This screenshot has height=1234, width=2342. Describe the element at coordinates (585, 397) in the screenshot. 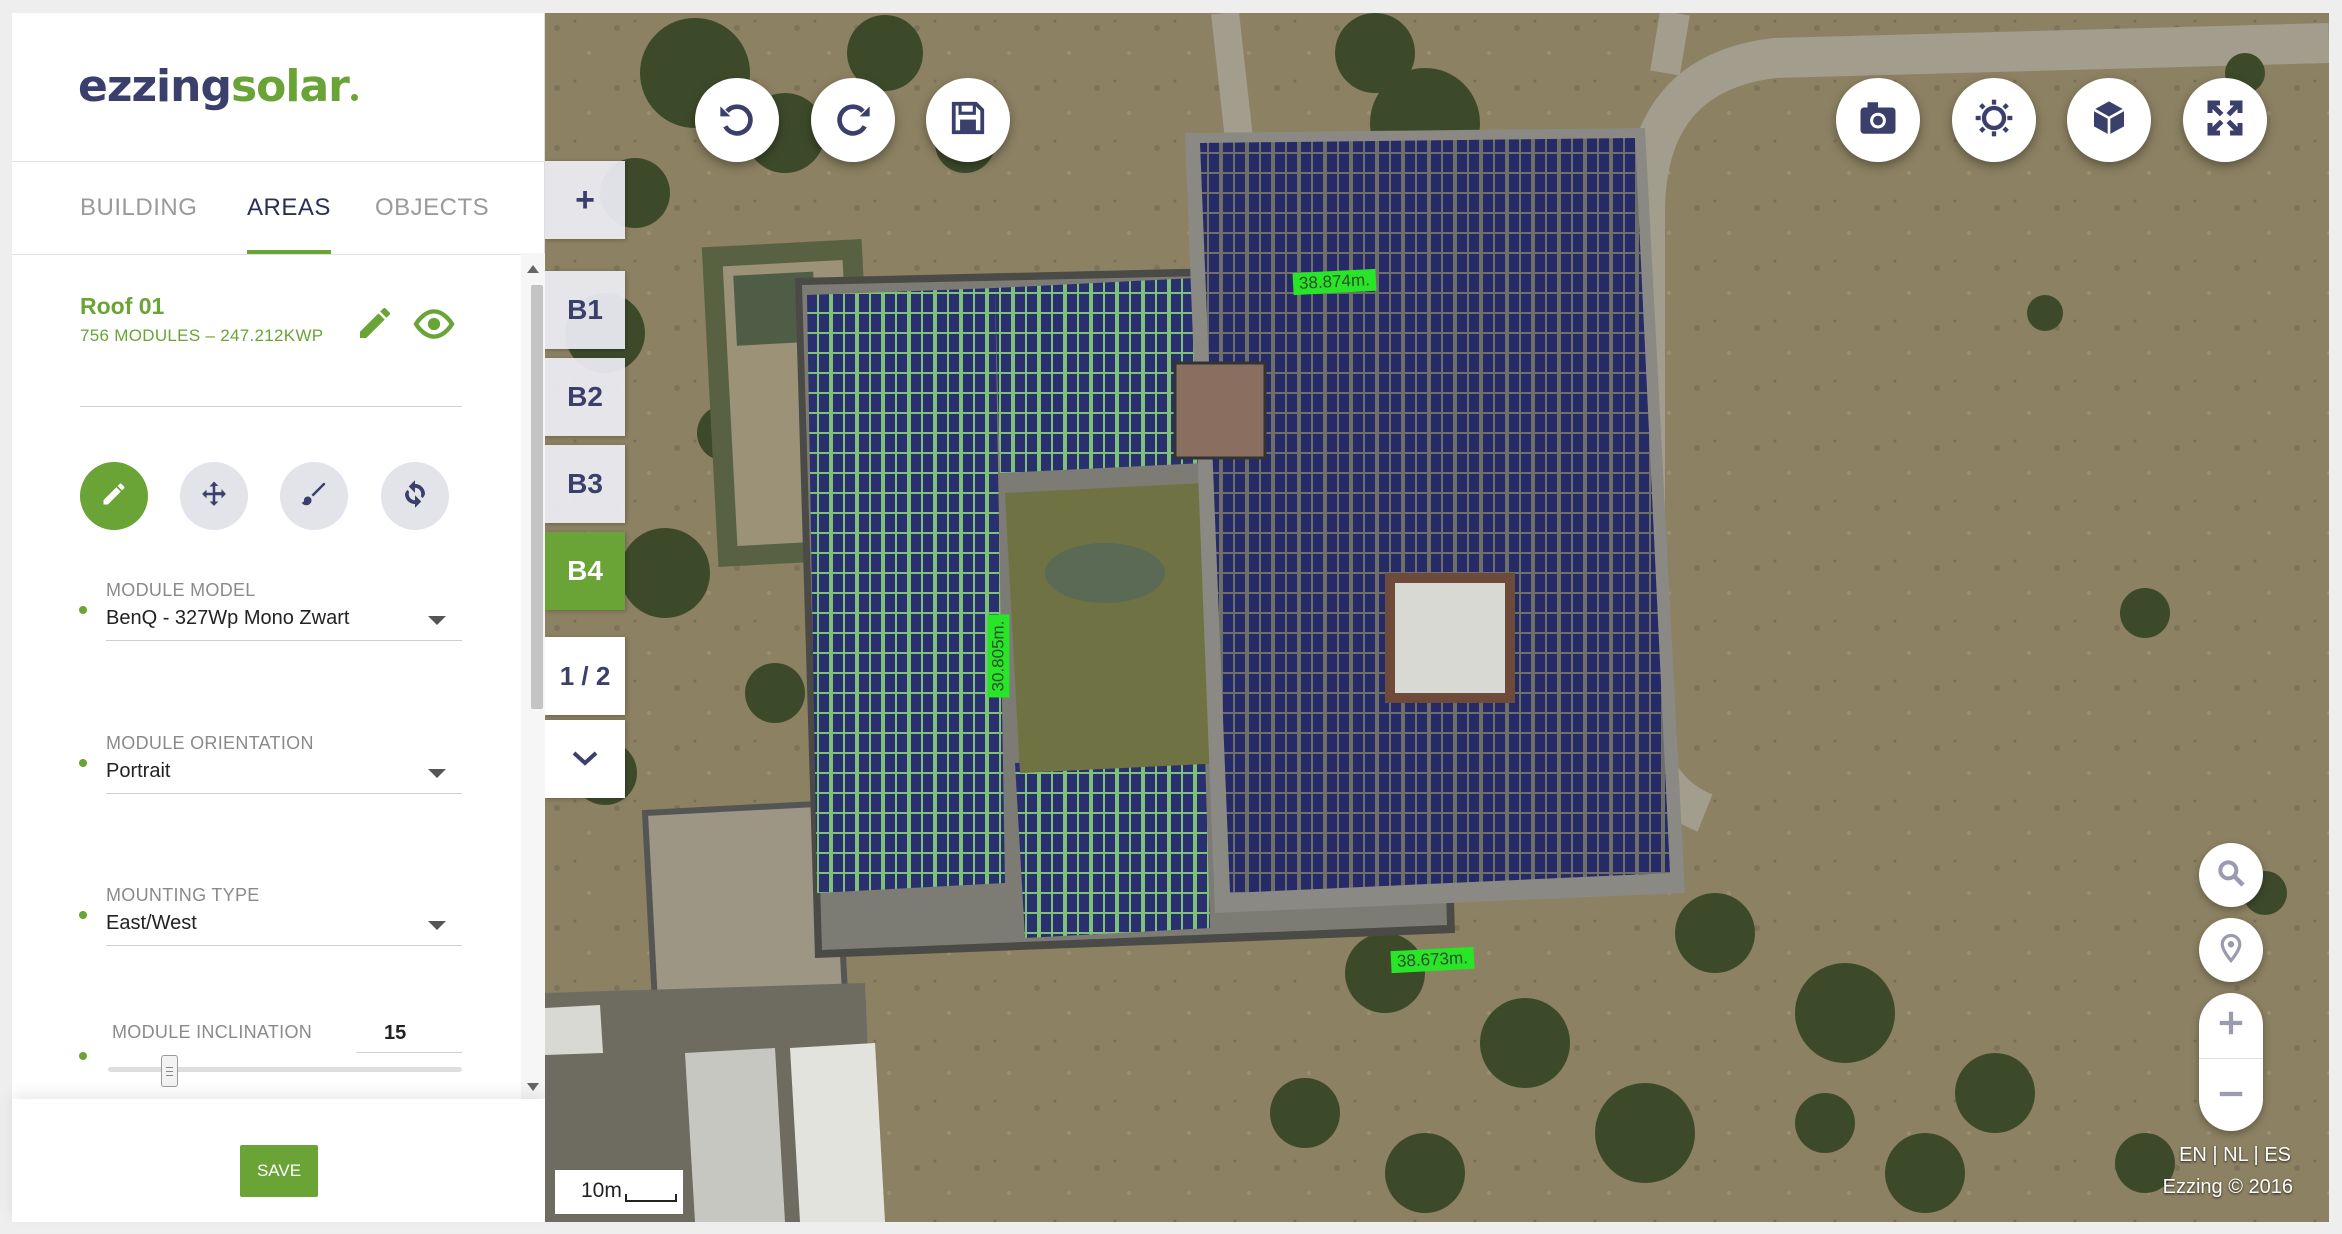

I see `building-tab-b2: B2` at that location.